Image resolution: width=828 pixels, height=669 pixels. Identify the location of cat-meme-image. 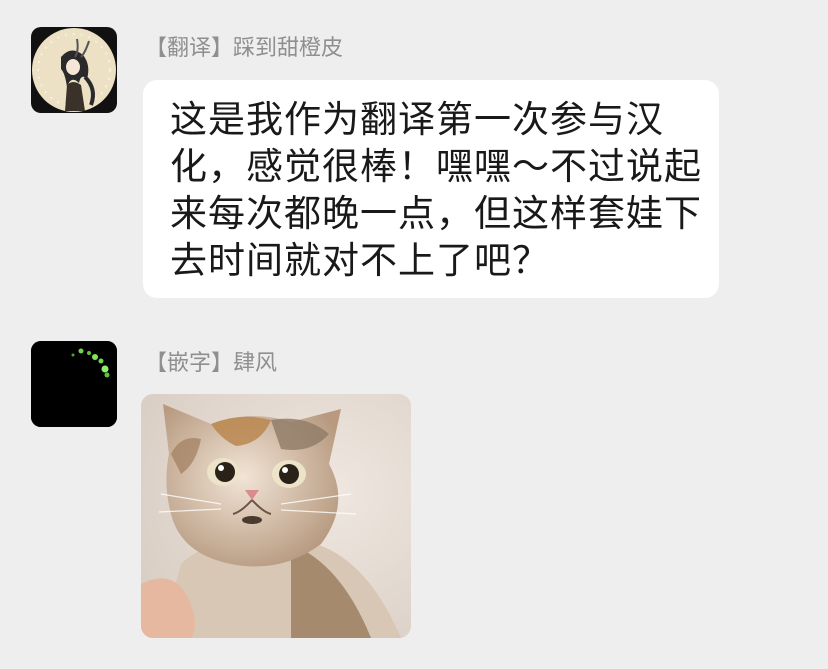
(276, 516).